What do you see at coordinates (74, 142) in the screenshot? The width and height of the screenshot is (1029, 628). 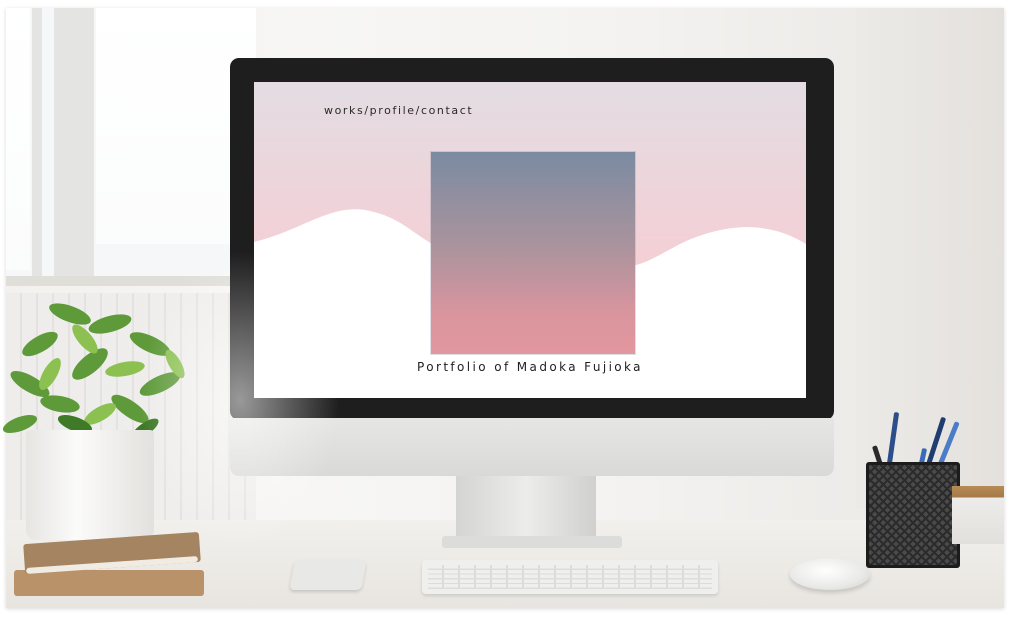 I see `window-frame-center` at bounding box center [74, 142].